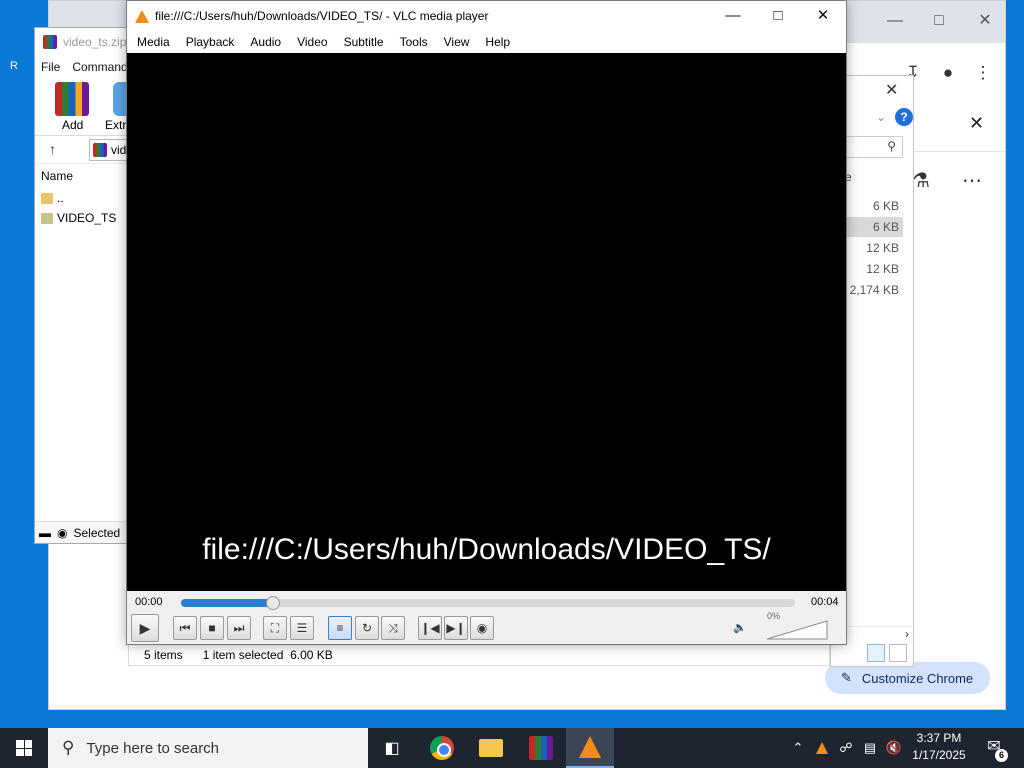 The width and height of the screenshot is (1024, 768). I want to click on previous-frame-button: ❙◀, so click(430, 628).